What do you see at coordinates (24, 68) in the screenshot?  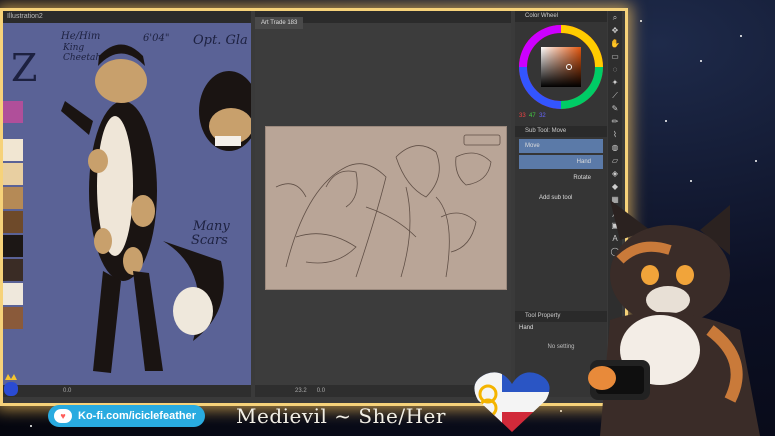 I see `svg-text: Z` at bounding box center [24, 68].